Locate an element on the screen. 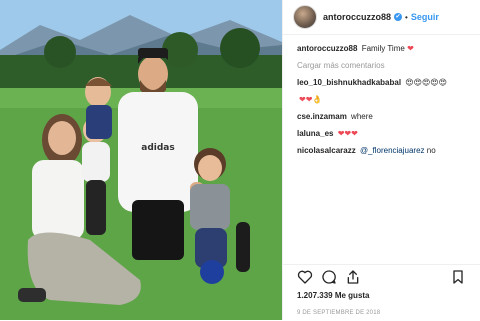 This screenshot has width=480, height=321. comment-username: cse.inzamam is located at coordinates (322, 116).